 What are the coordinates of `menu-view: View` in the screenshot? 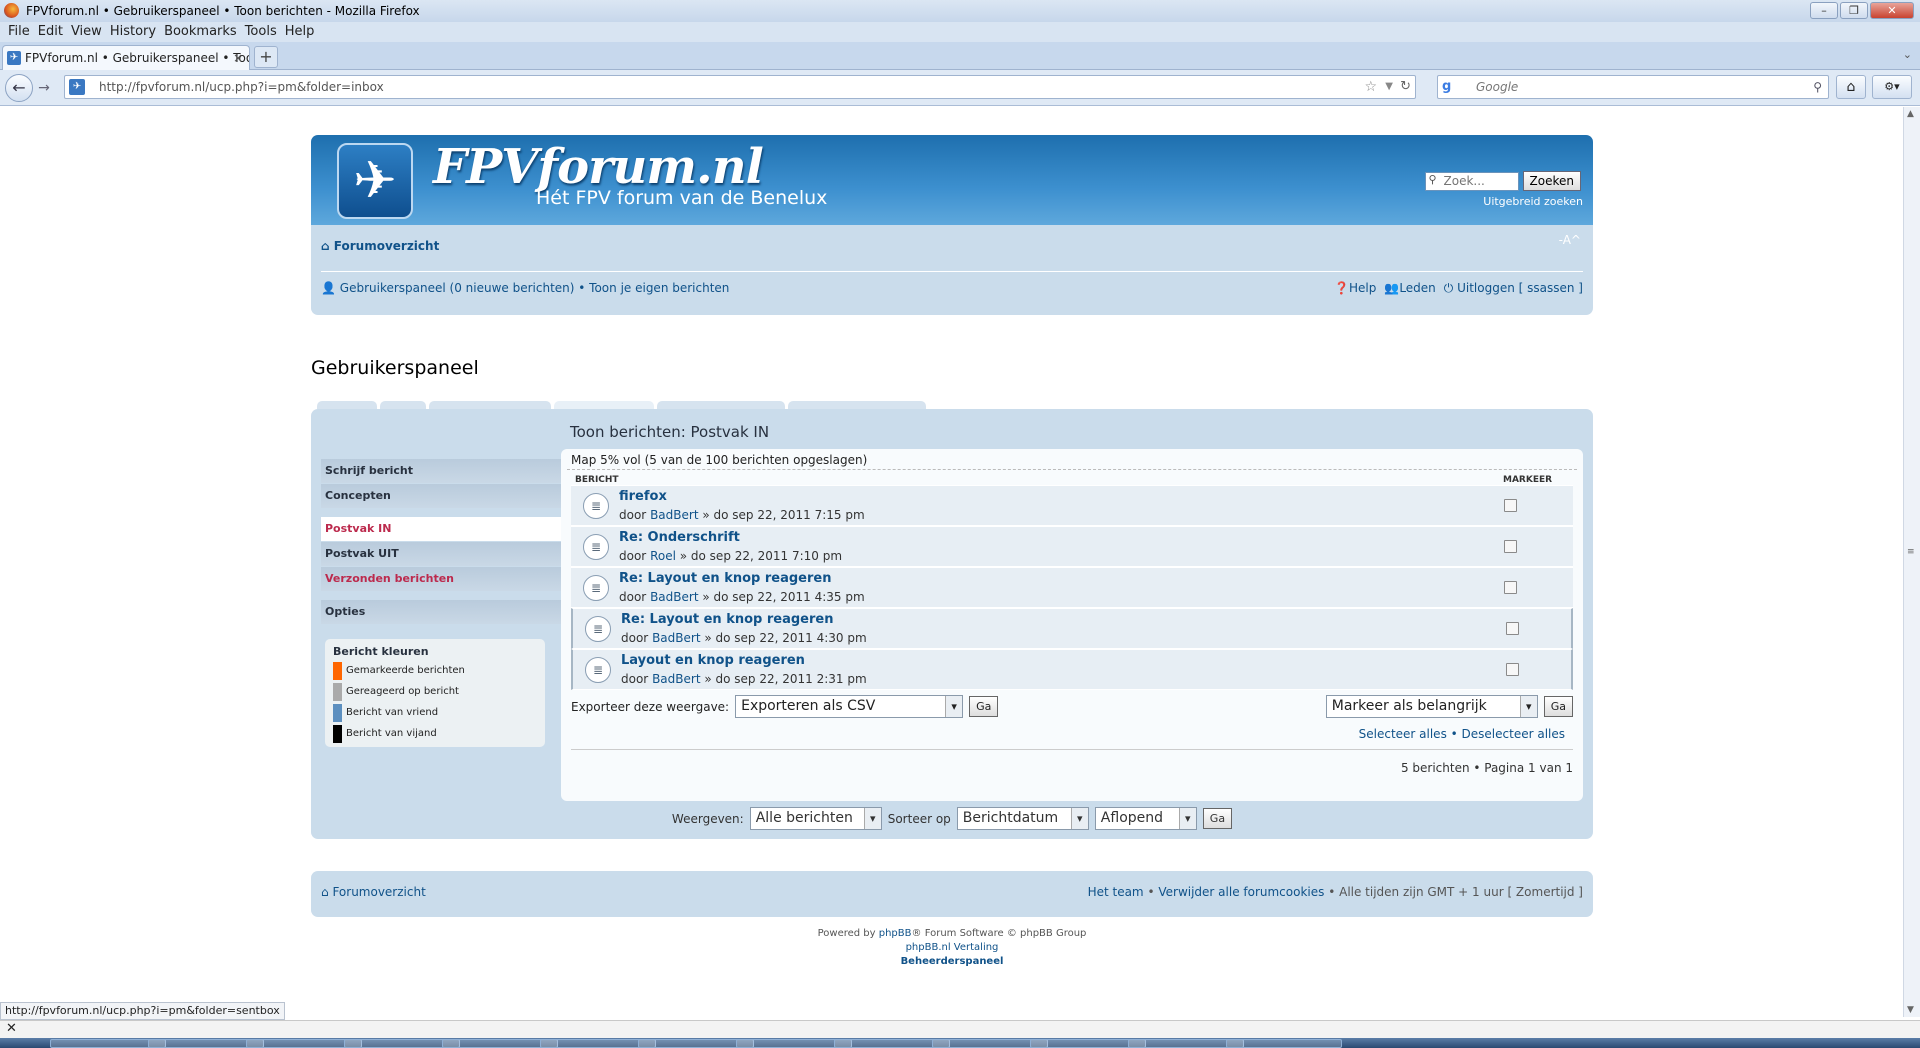 It's located at (86, 32).